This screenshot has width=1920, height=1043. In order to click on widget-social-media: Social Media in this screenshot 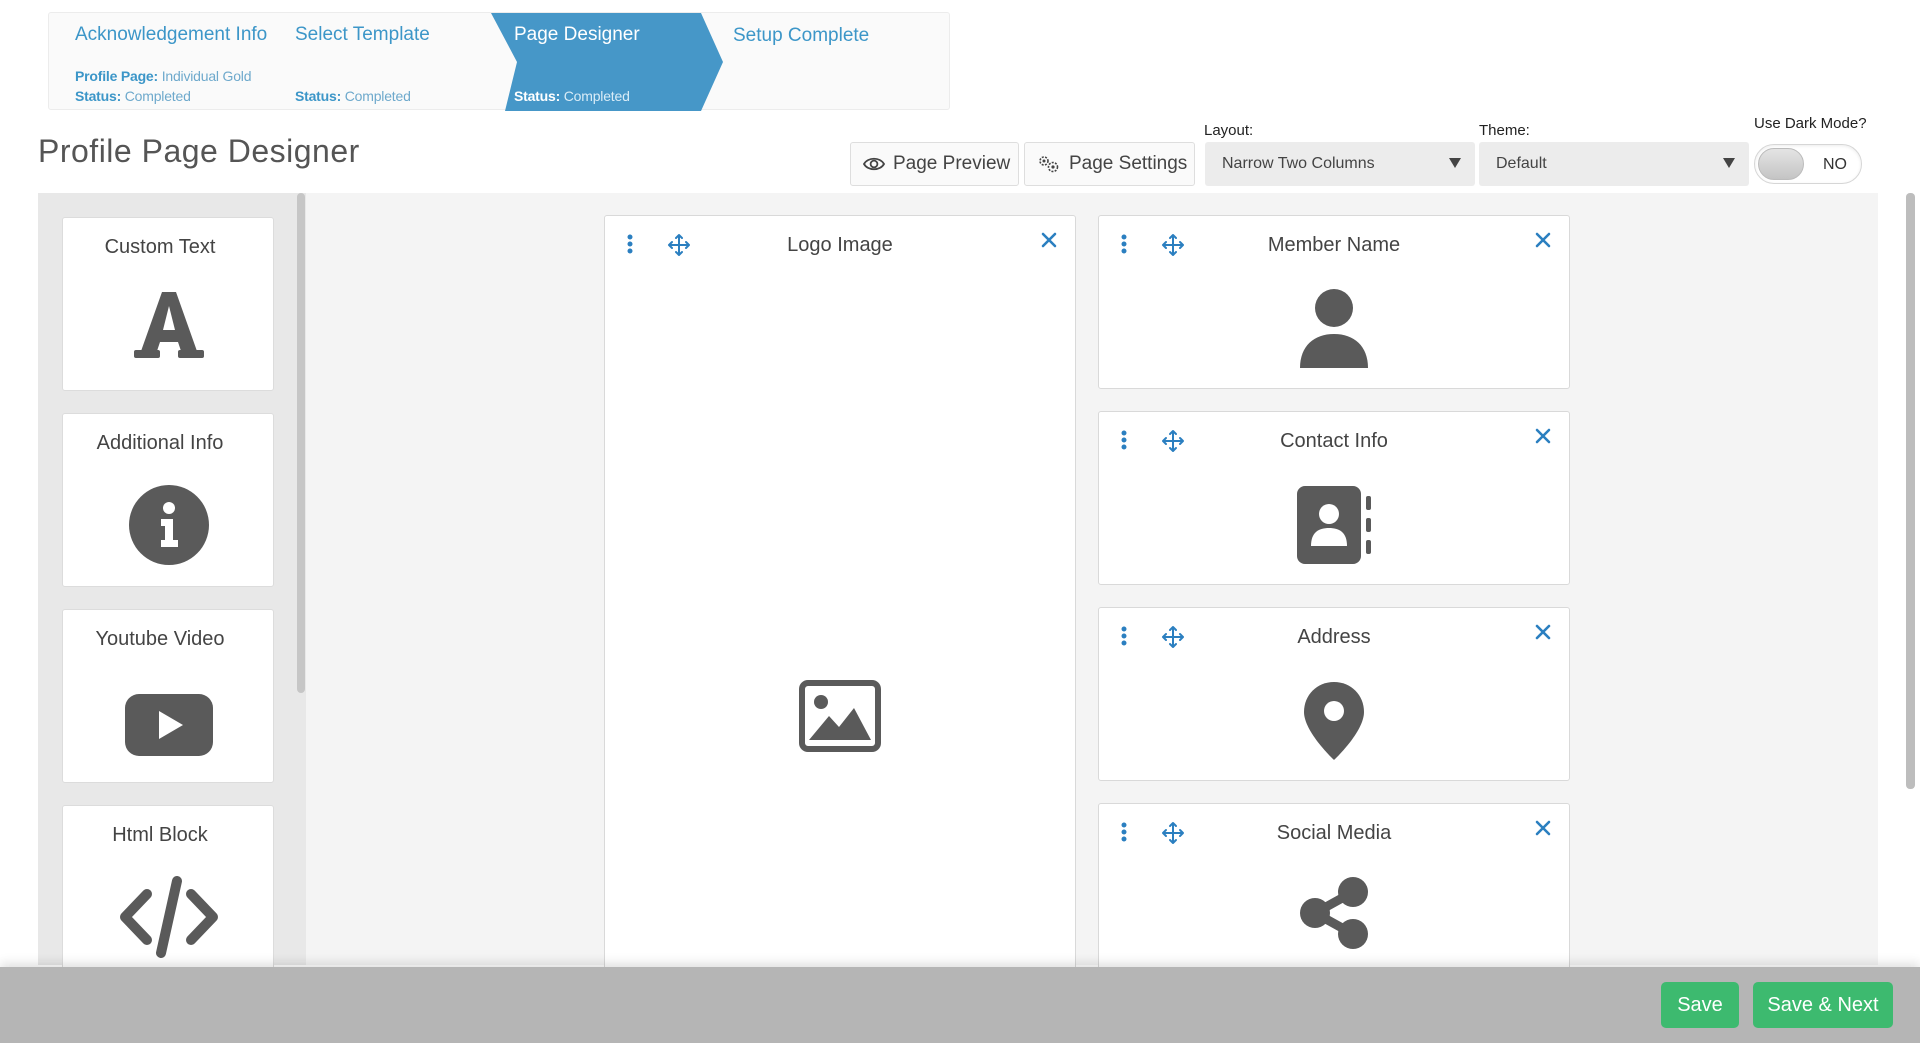, I will do `click(1334, 890)`.